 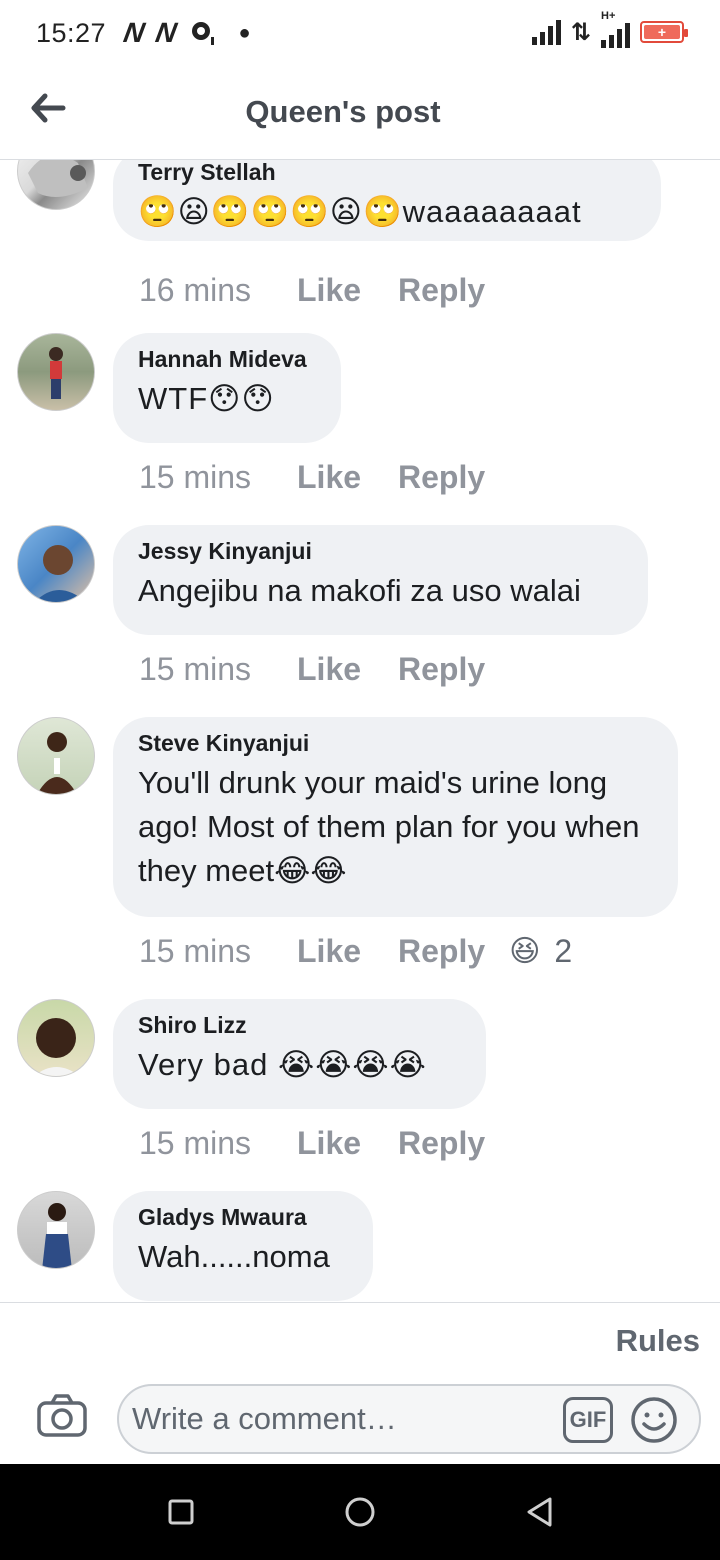 I want to click on smiley-icon, so click(x=654, y=1420).